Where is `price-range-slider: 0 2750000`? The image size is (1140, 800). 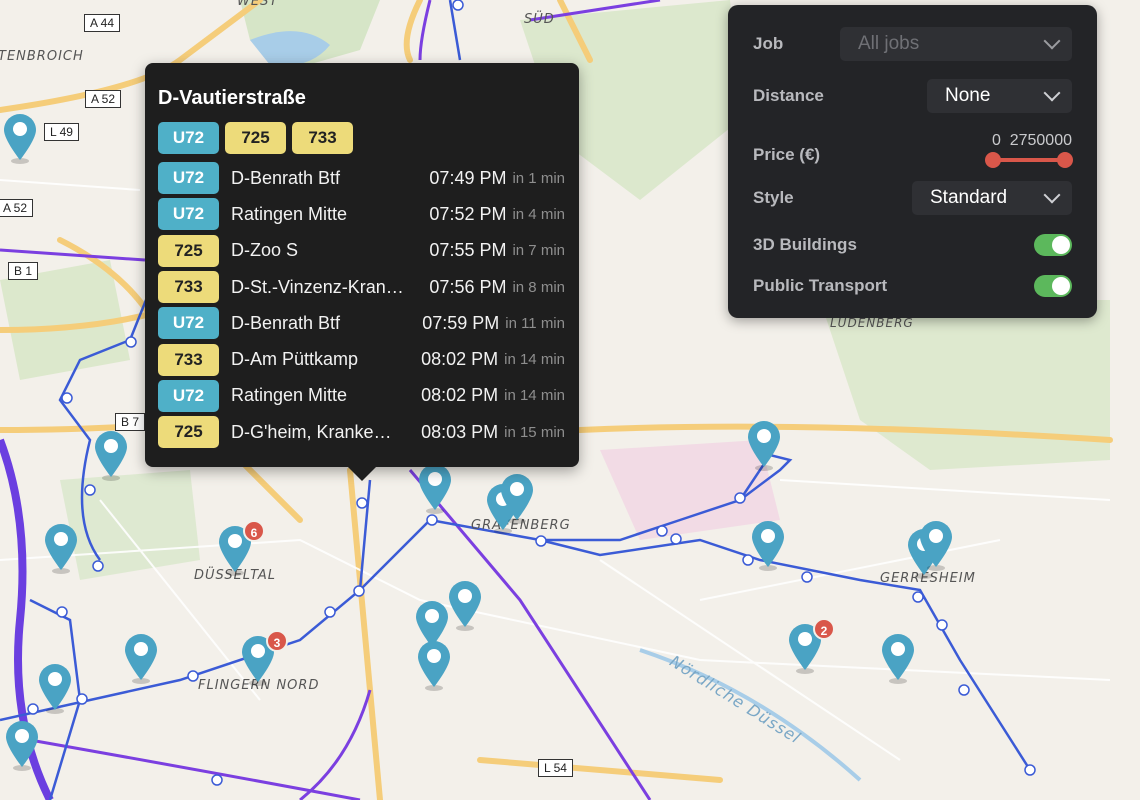
price-range-slider: 0 2750000 is located at coordinates (974, 155).